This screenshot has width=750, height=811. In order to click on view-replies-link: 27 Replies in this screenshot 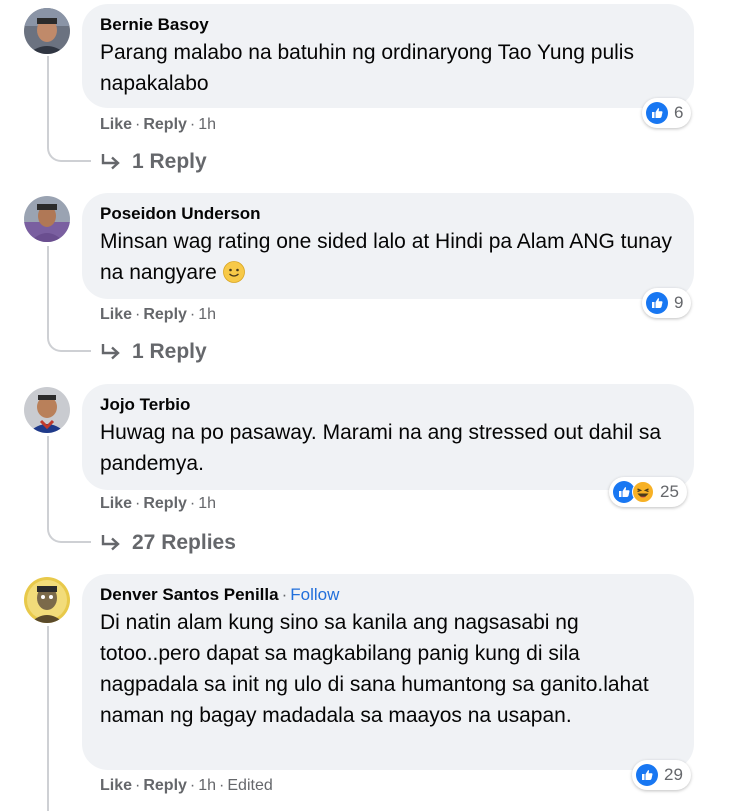, I will do `click(168, 543)`.